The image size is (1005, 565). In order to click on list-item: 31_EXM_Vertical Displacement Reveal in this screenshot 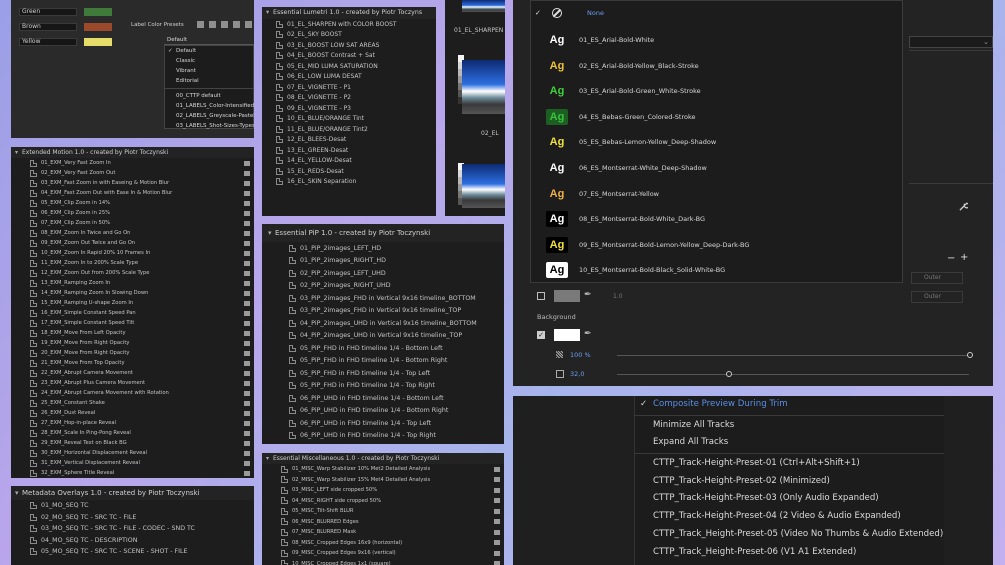, I will do `click(132, 463)`.